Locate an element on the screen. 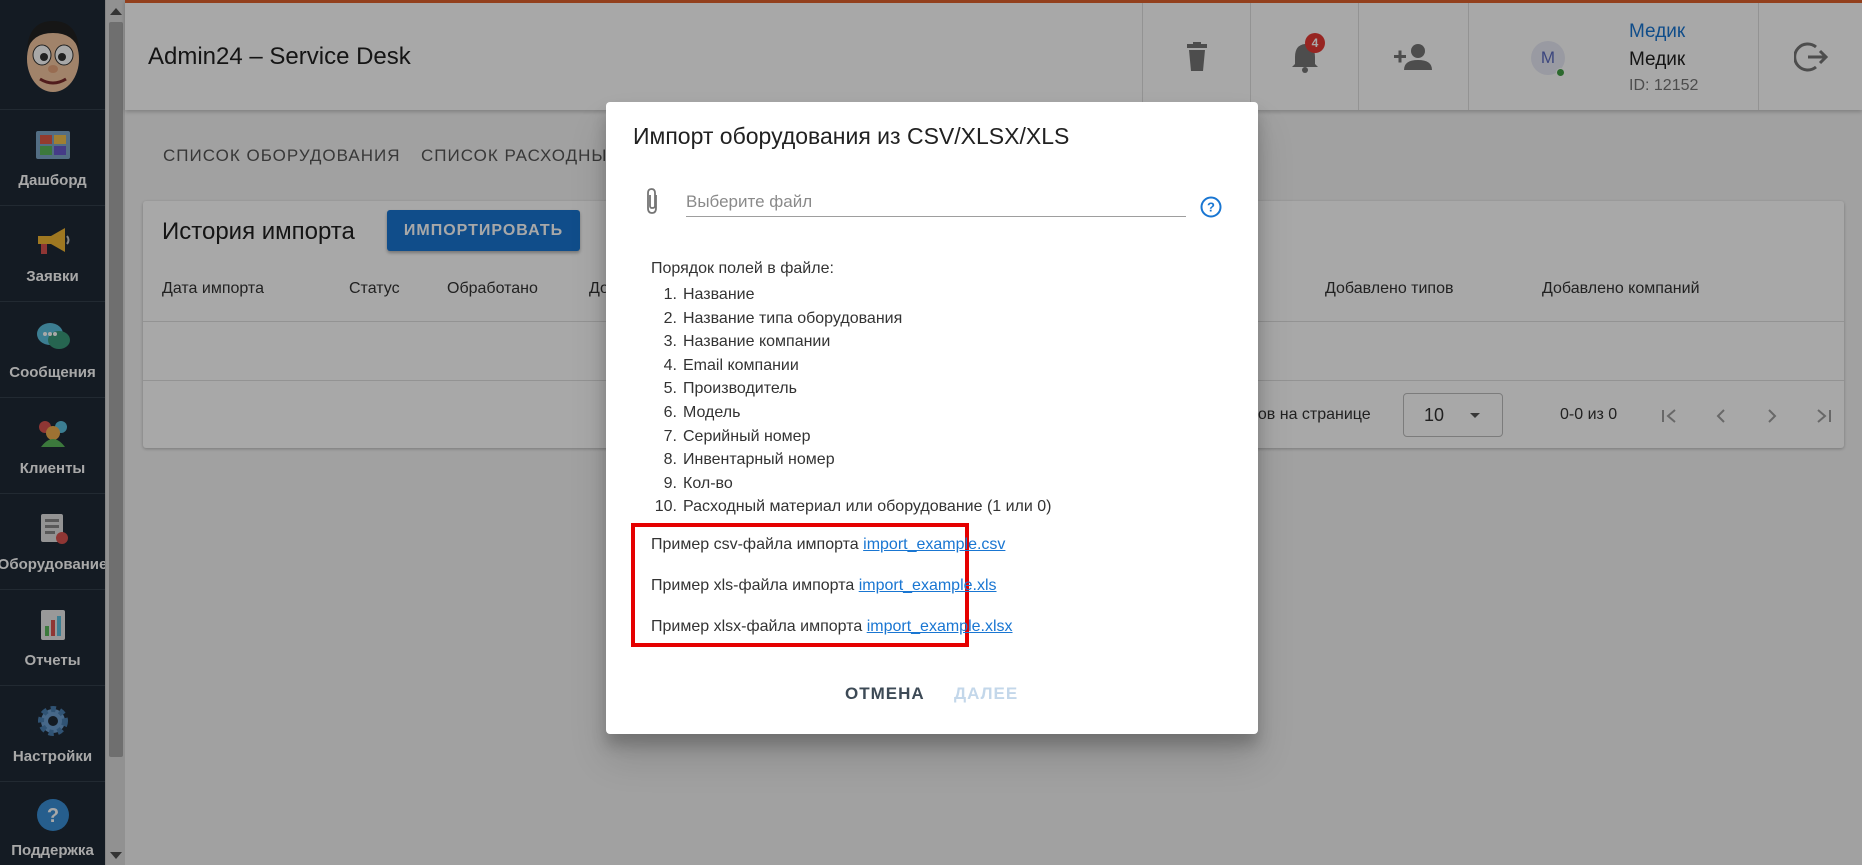  list-item: 5. Производитель is located at coordinates (730, 389).